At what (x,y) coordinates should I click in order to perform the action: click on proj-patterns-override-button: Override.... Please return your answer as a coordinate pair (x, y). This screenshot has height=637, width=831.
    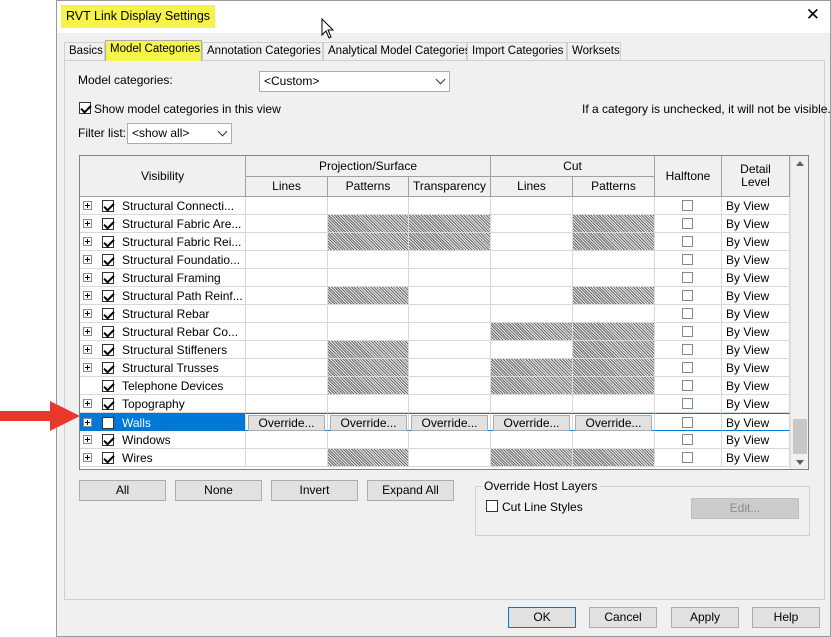
    Looking at the image, I should click on (368, 423).